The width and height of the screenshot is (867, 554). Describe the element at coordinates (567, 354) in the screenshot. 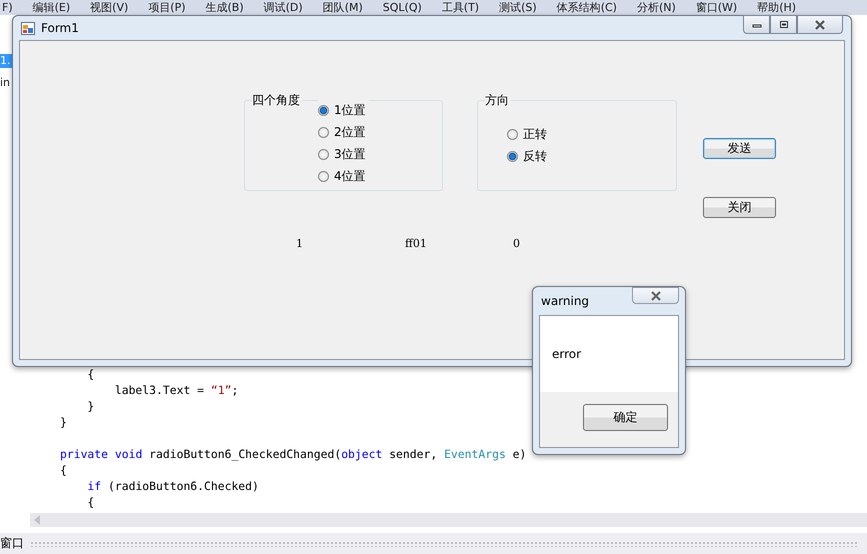

I see `dialog-message: error` at that location.